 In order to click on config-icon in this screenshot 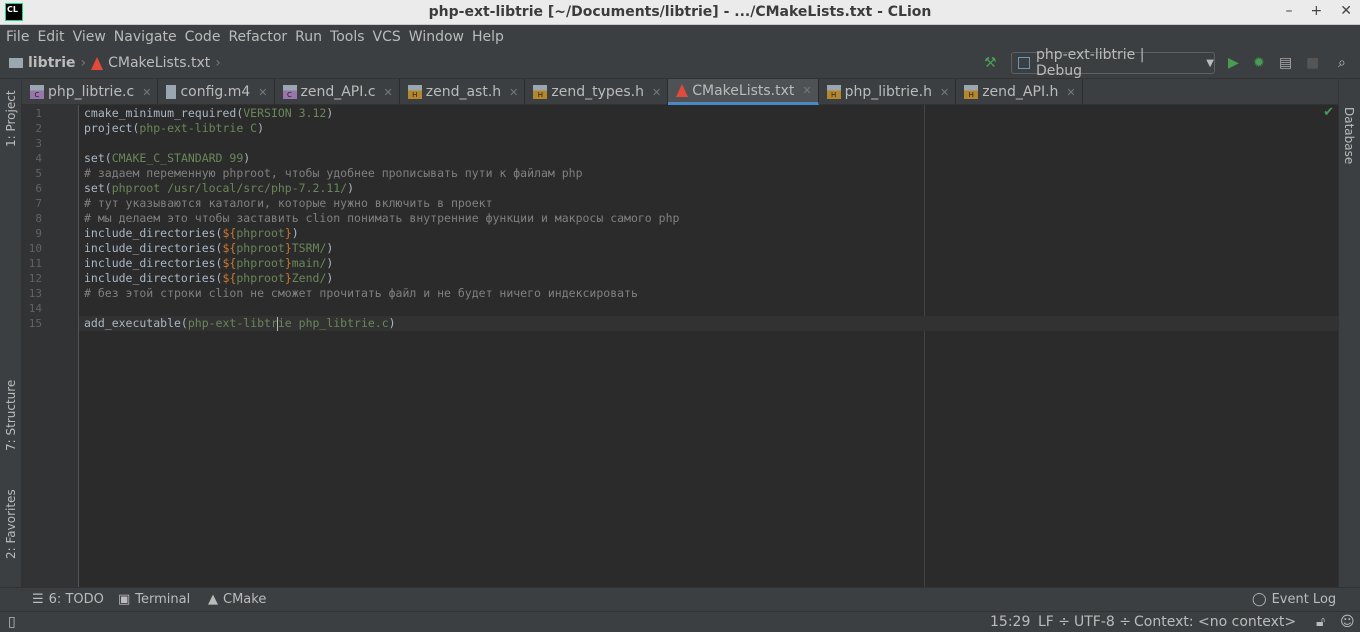, I will do `click(1024, 63)`.